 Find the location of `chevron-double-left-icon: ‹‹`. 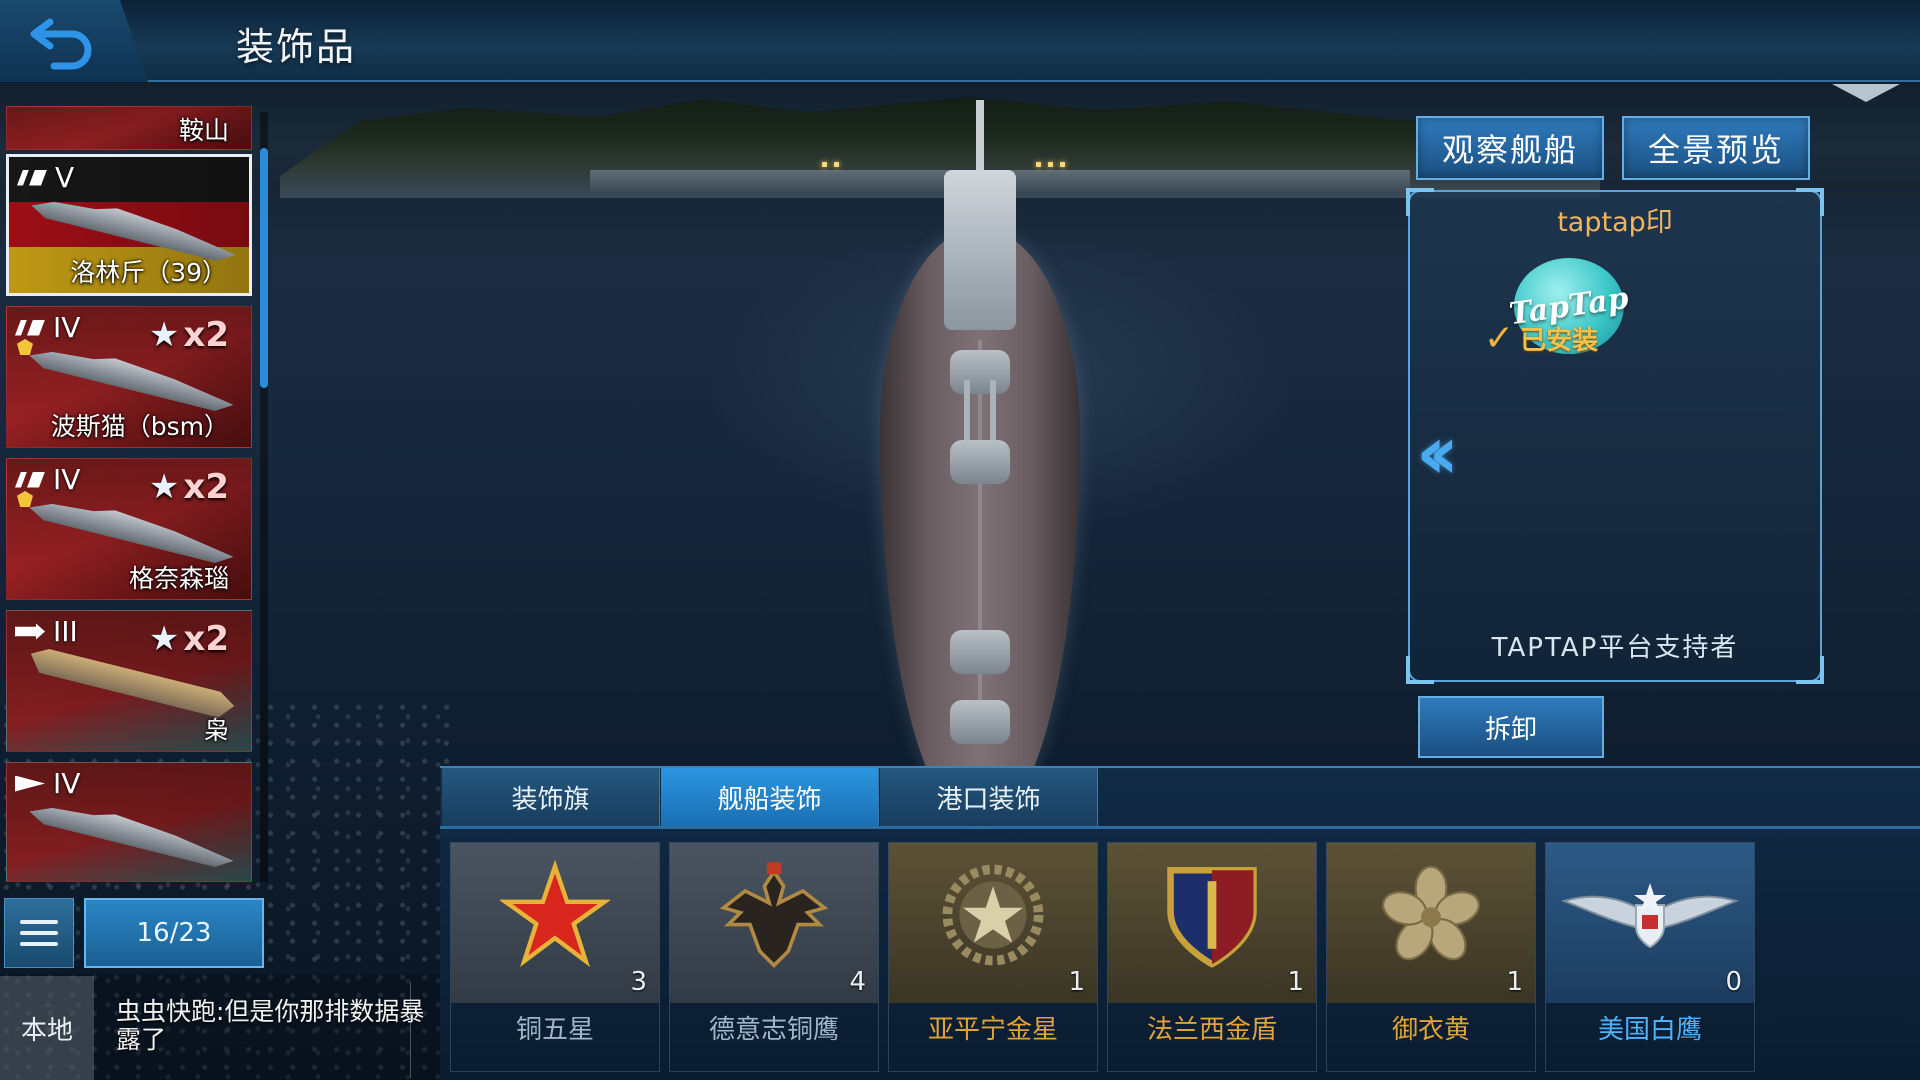

chevron-double-left-icon: ‹‹ is located at coordinates (1437, 453).